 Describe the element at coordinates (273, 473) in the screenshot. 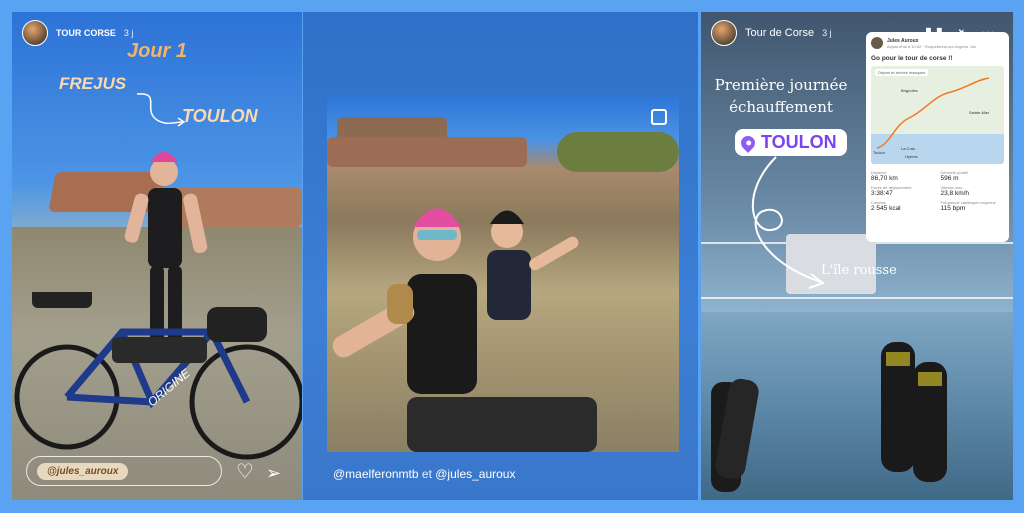

I see `send-icon: ➢` at that location.